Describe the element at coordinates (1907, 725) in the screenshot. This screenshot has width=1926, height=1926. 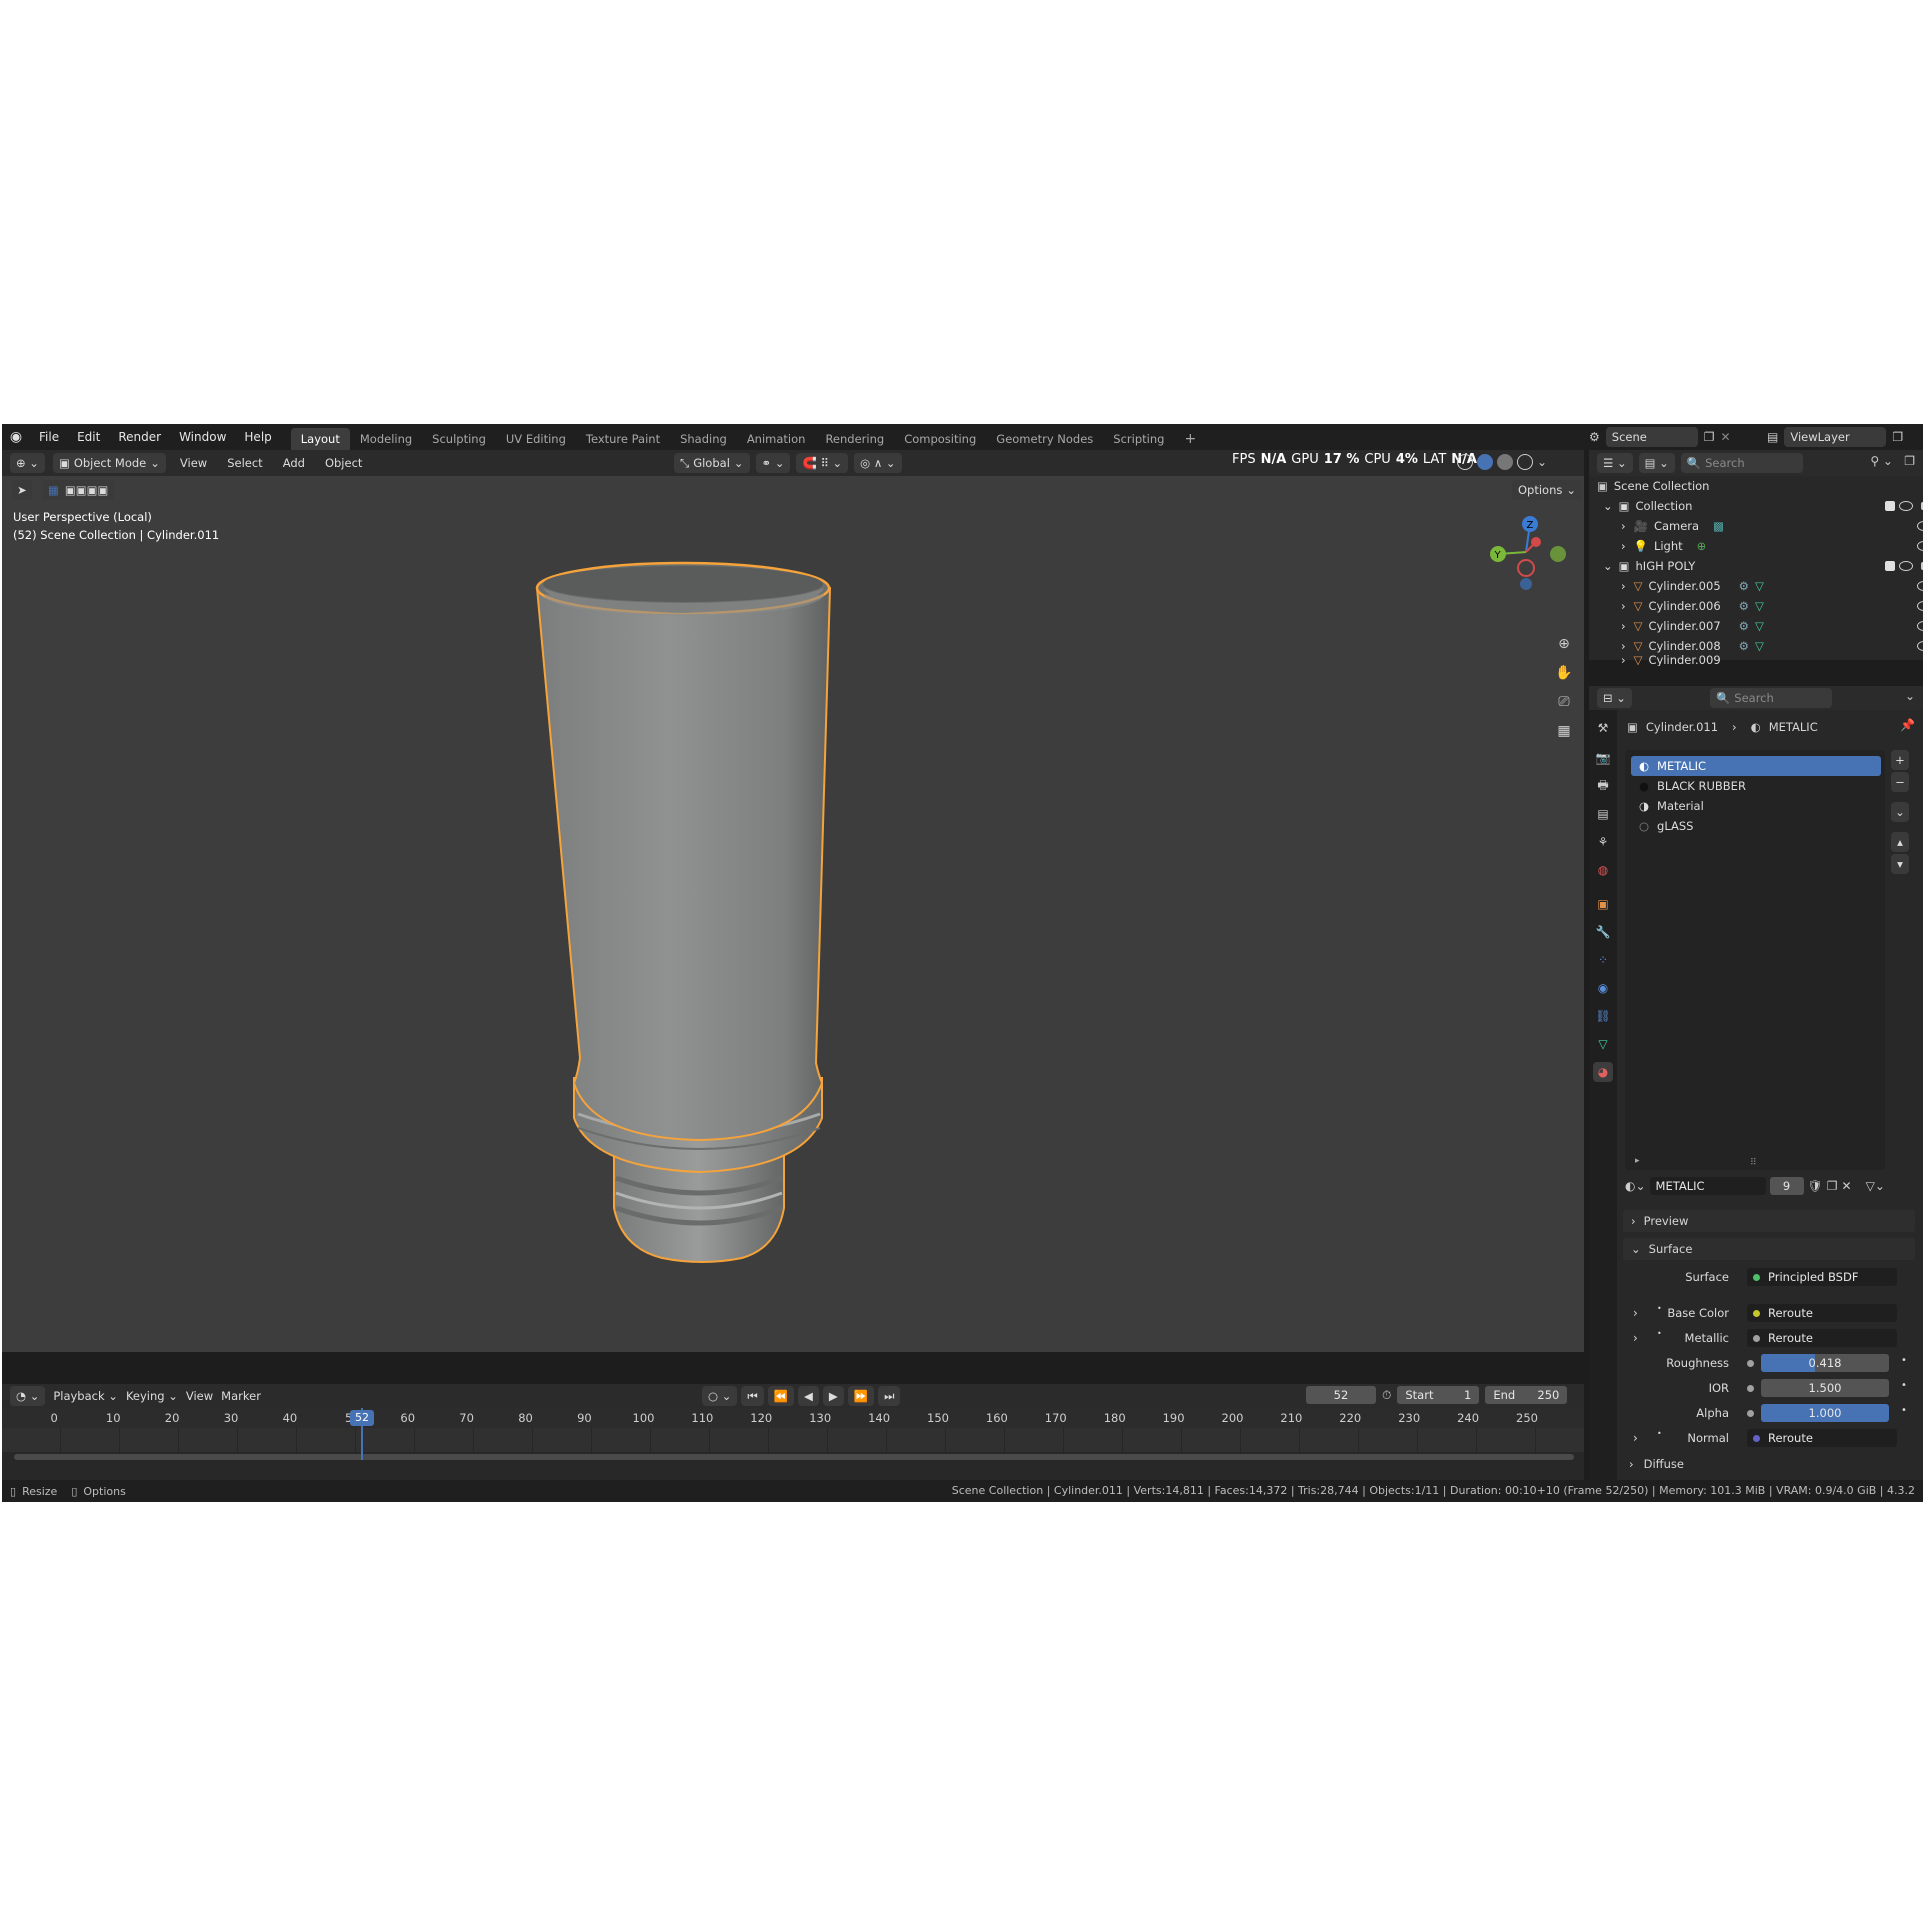
I see `pin-icon: 📌` at that location.